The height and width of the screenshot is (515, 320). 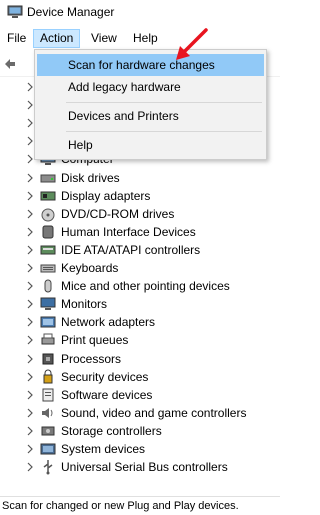 I want to click on dvd-drive-icon, so click(x=48, y=215).